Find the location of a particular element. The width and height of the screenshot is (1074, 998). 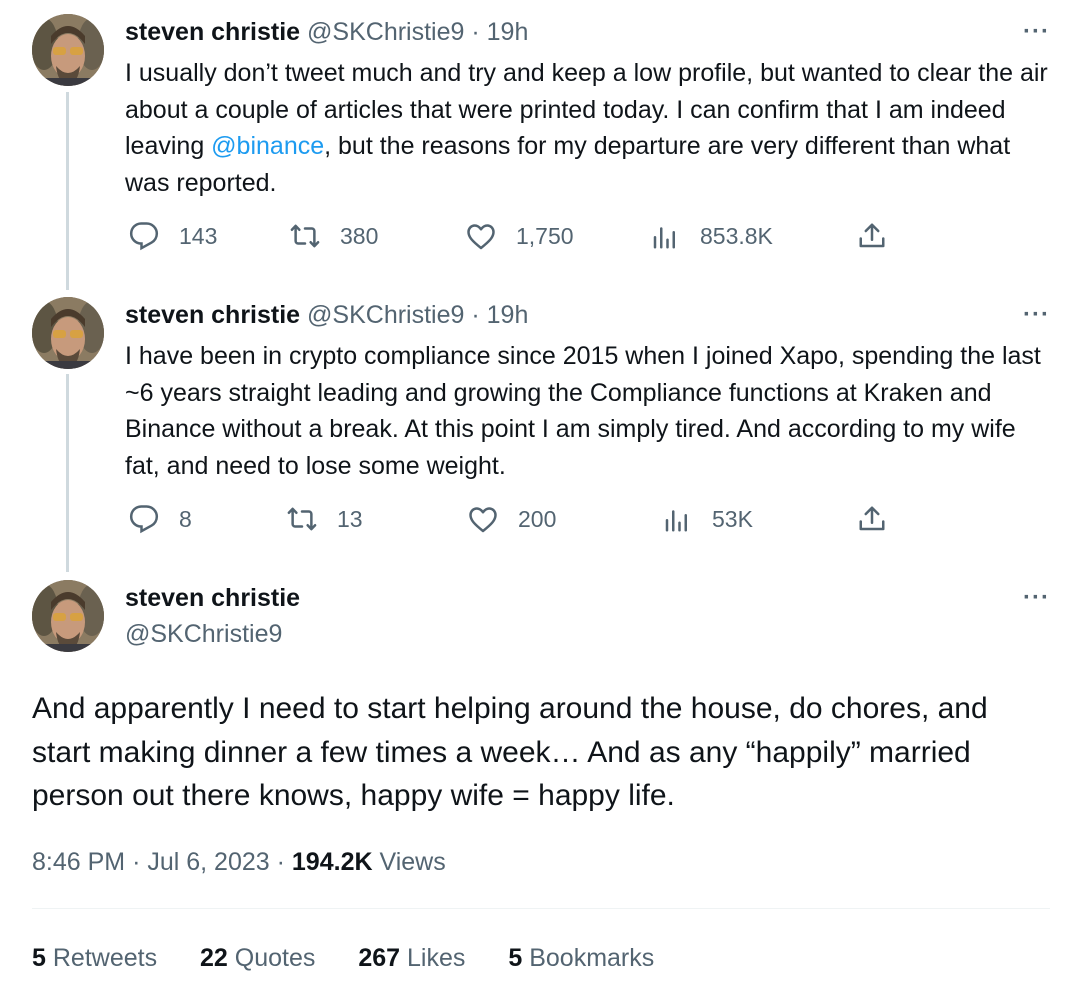

tweet-actions: 8 13 200 53K is located at coordinates (515, 522).